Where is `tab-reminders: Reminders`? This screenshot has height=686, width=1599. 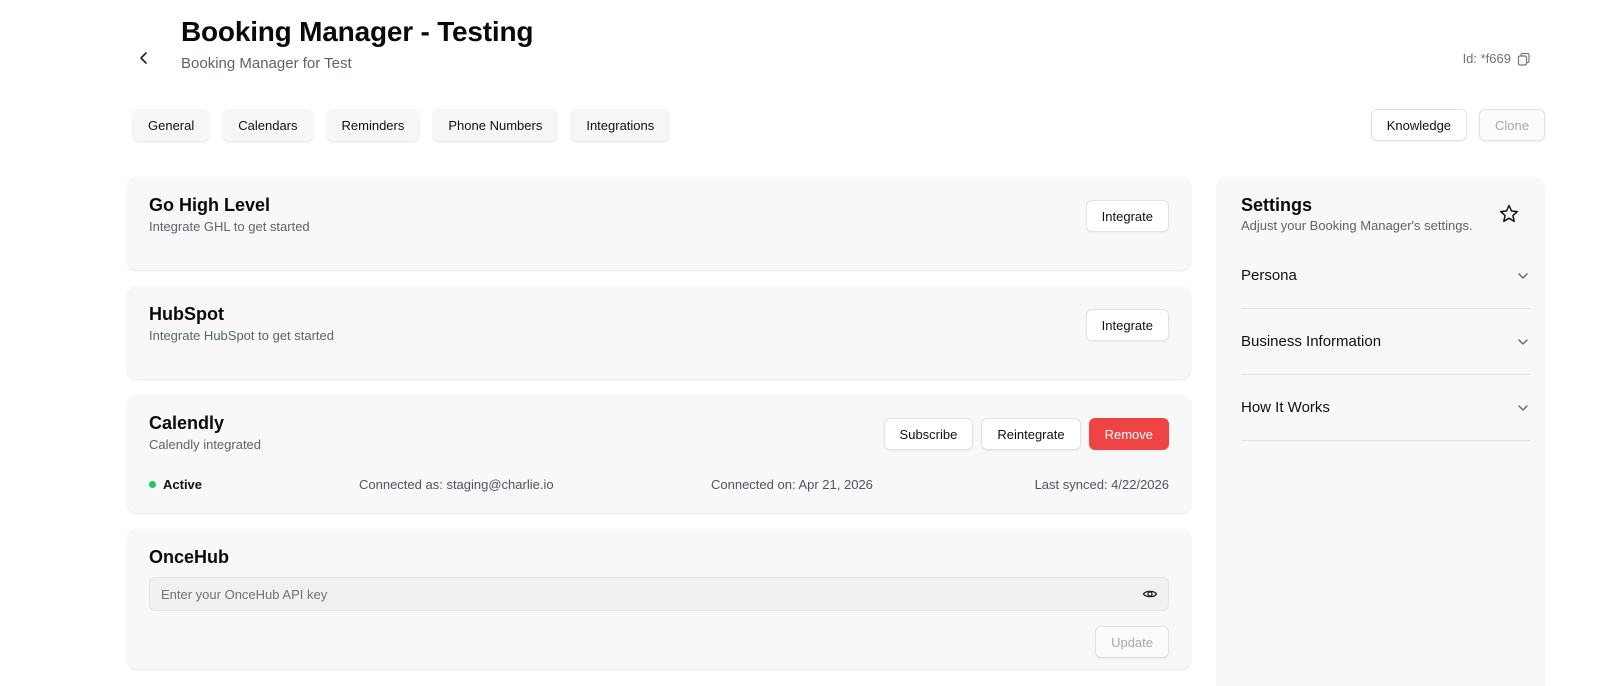 tab-reminders: Reminders is located at coordinates (373, 125).